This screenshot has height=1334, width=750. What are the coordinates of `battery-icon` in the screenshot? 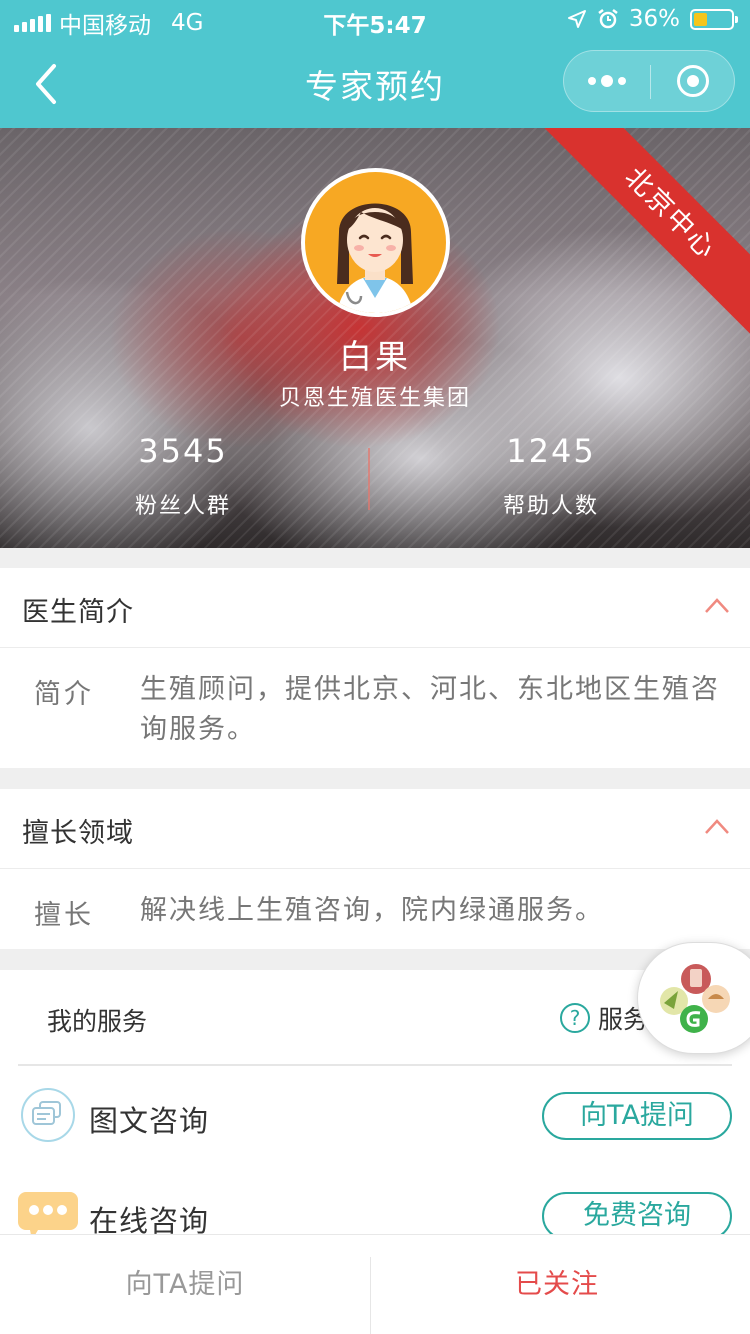 It's located at (714, 19).